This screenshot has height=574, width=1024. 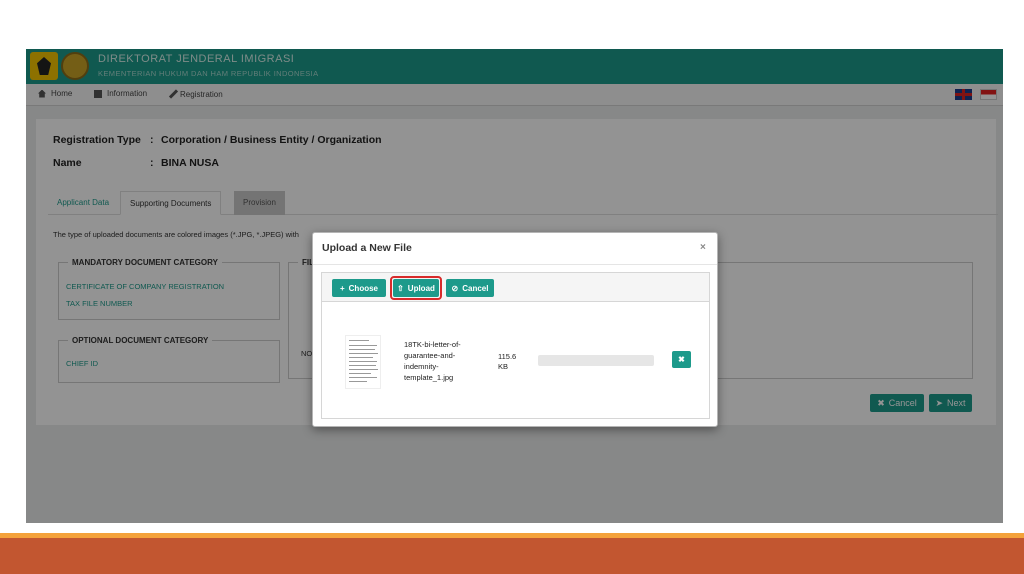 I want to click on ban-icon: ⊘, so click(x=455, y=288).